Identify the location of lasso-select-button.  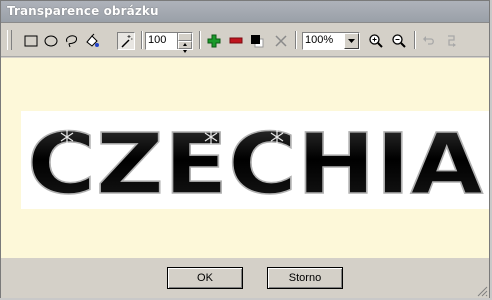
(71, 41).